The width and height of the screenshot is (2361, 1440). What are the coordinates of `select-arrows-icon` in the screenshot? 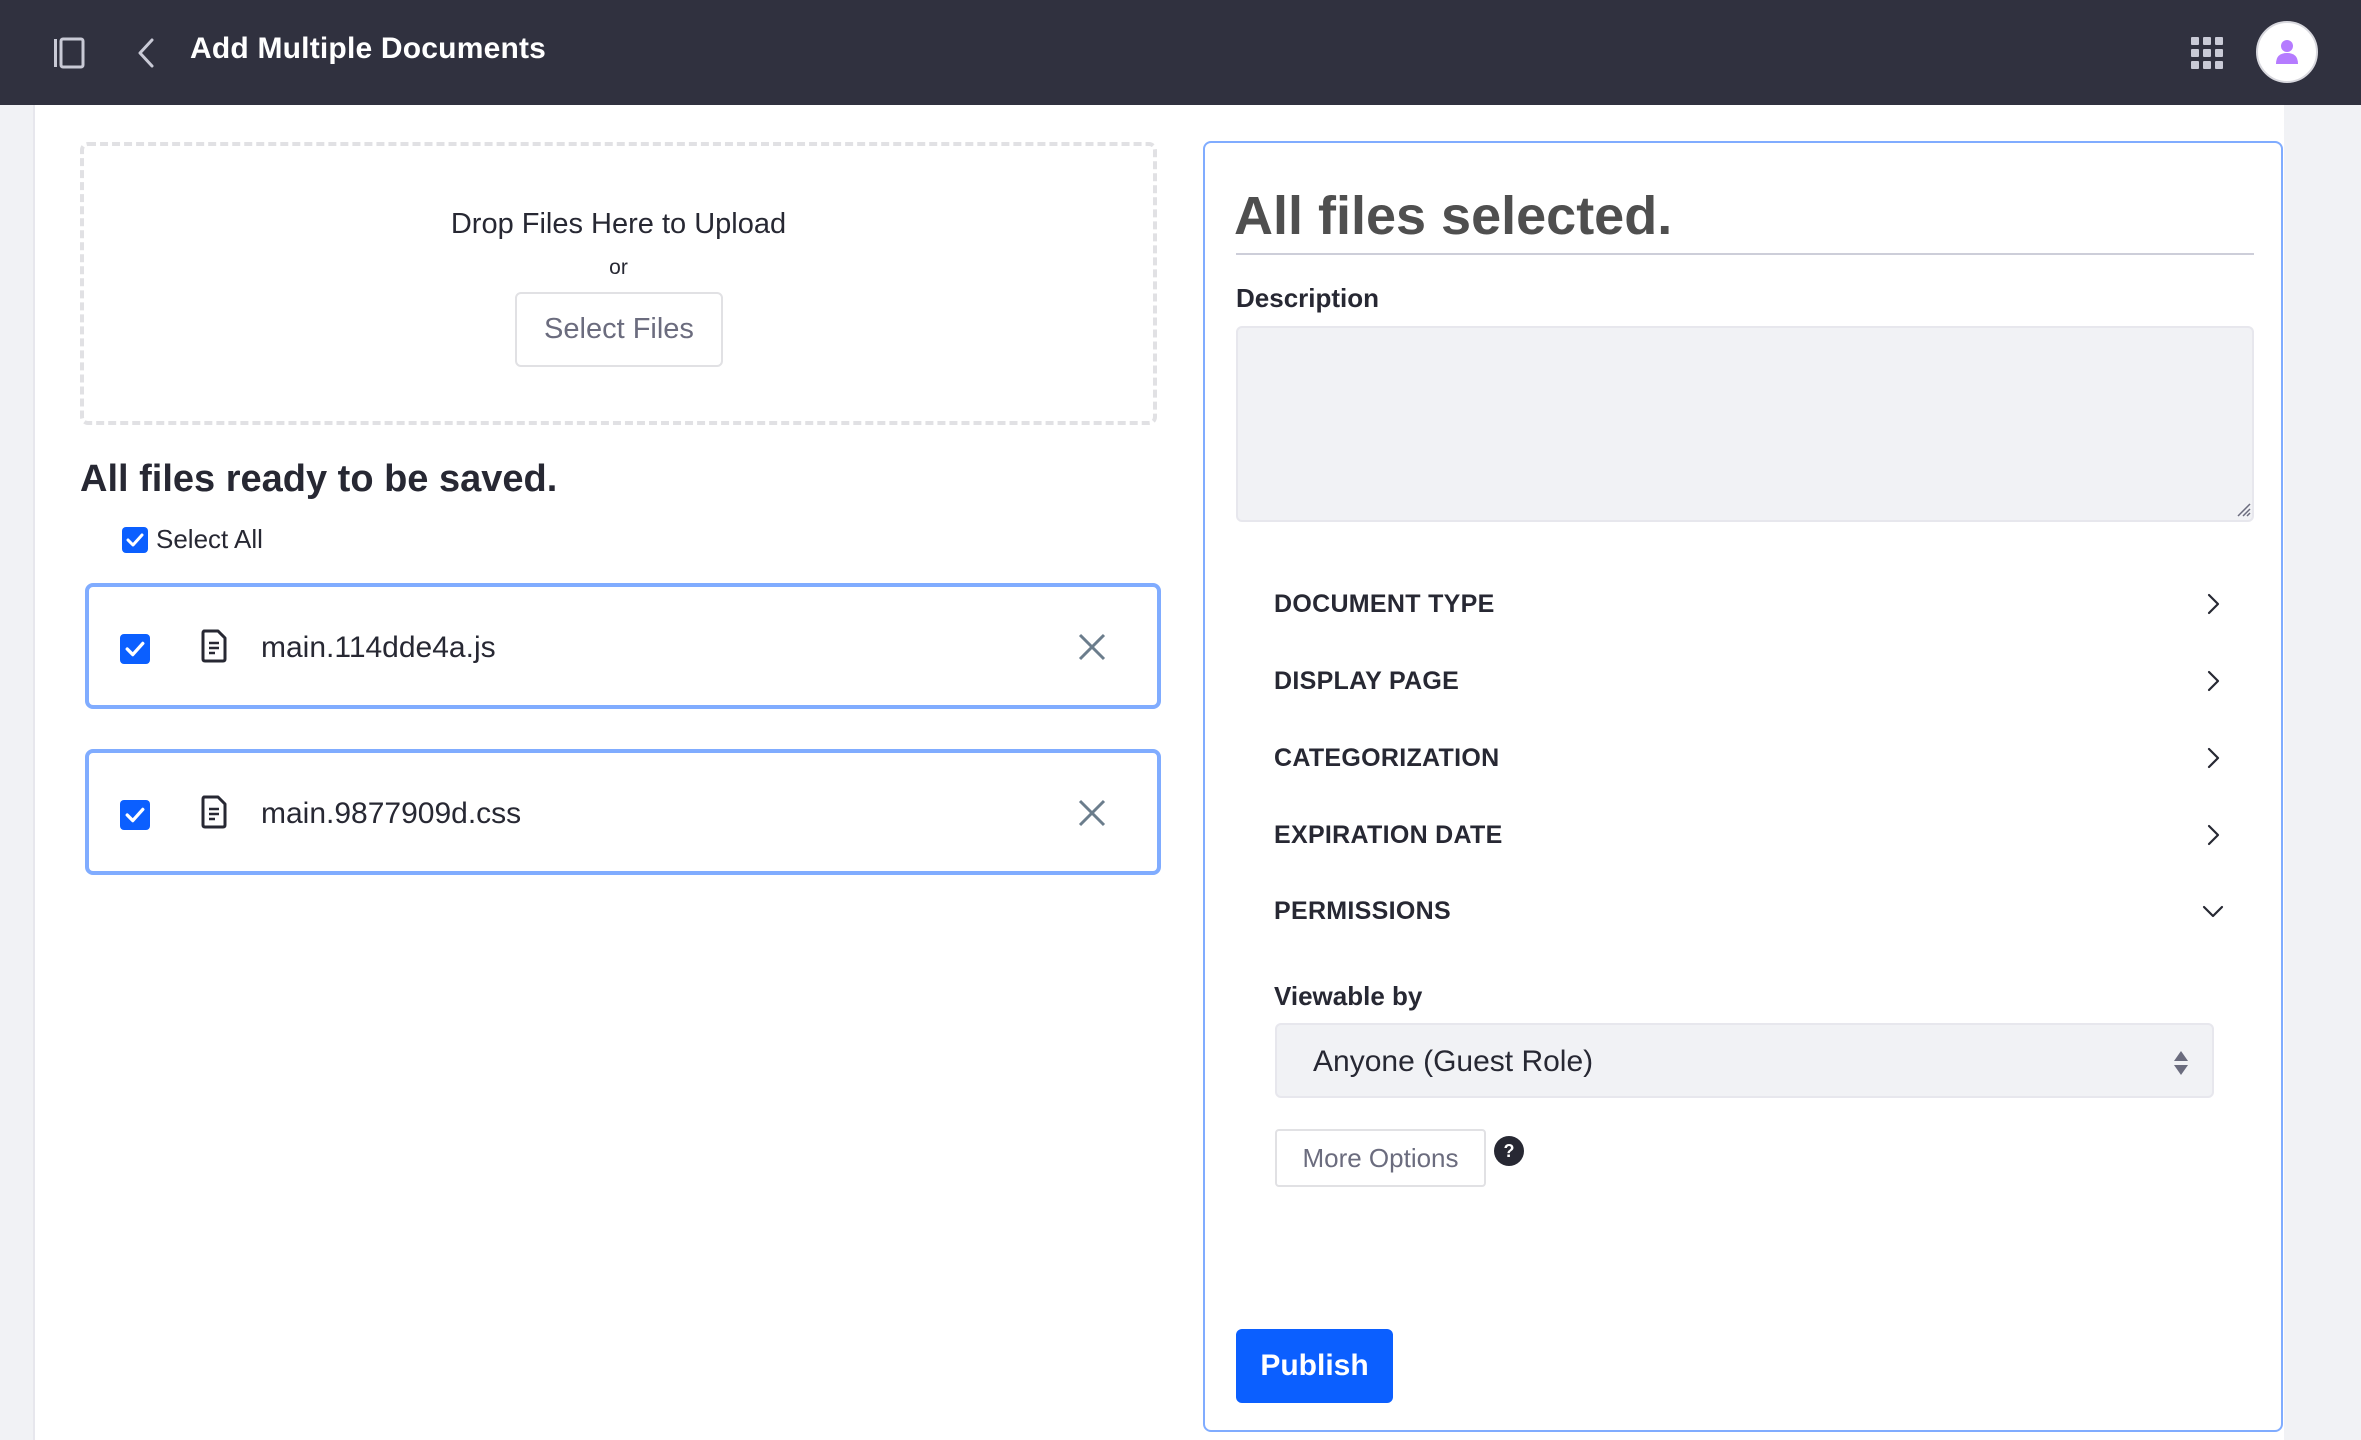 It's located at (2181, 1063).